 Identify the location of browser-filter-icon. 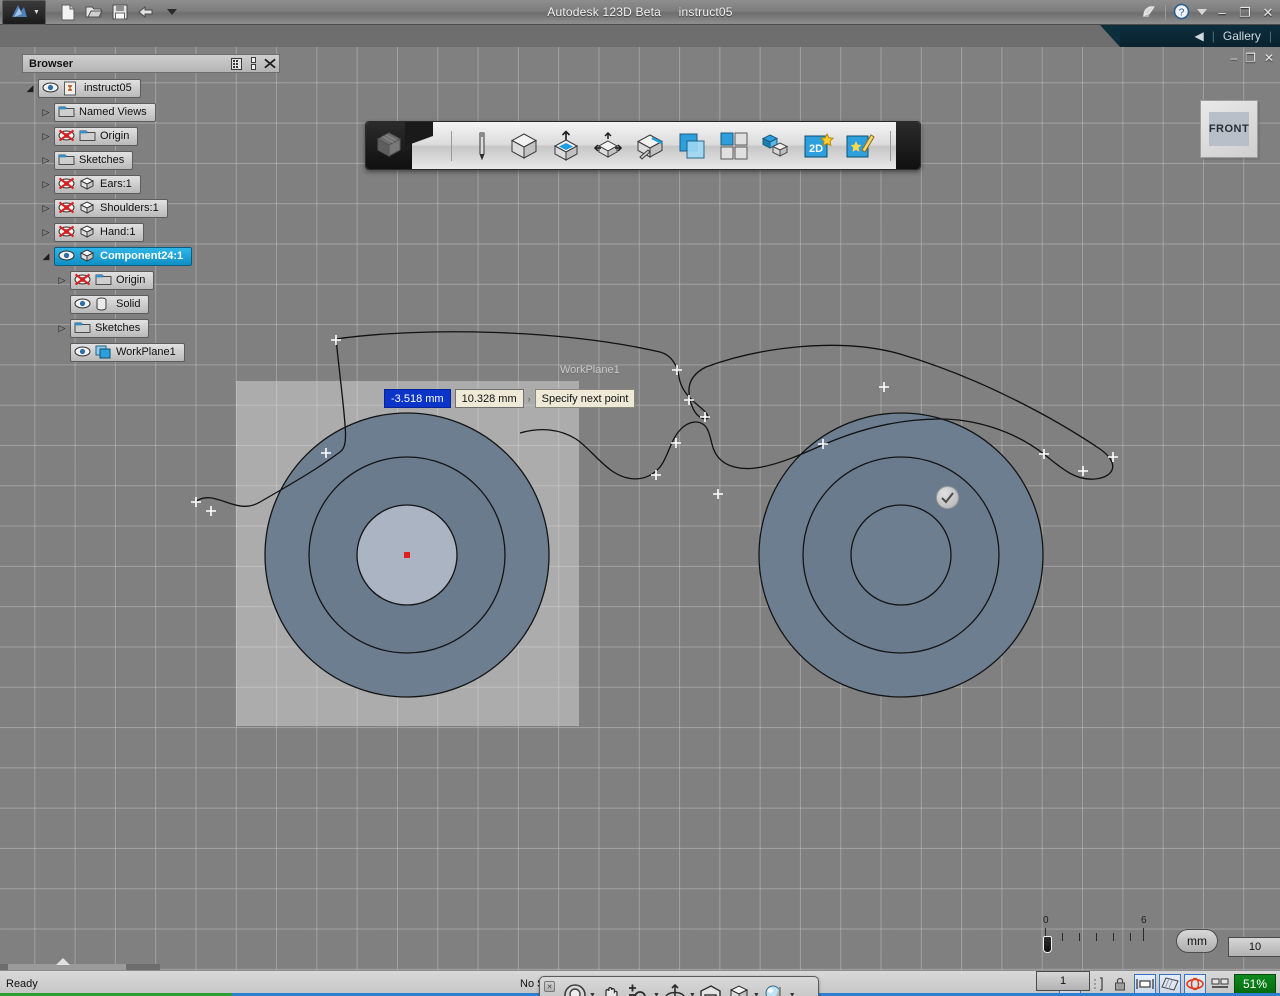
(236, 63).